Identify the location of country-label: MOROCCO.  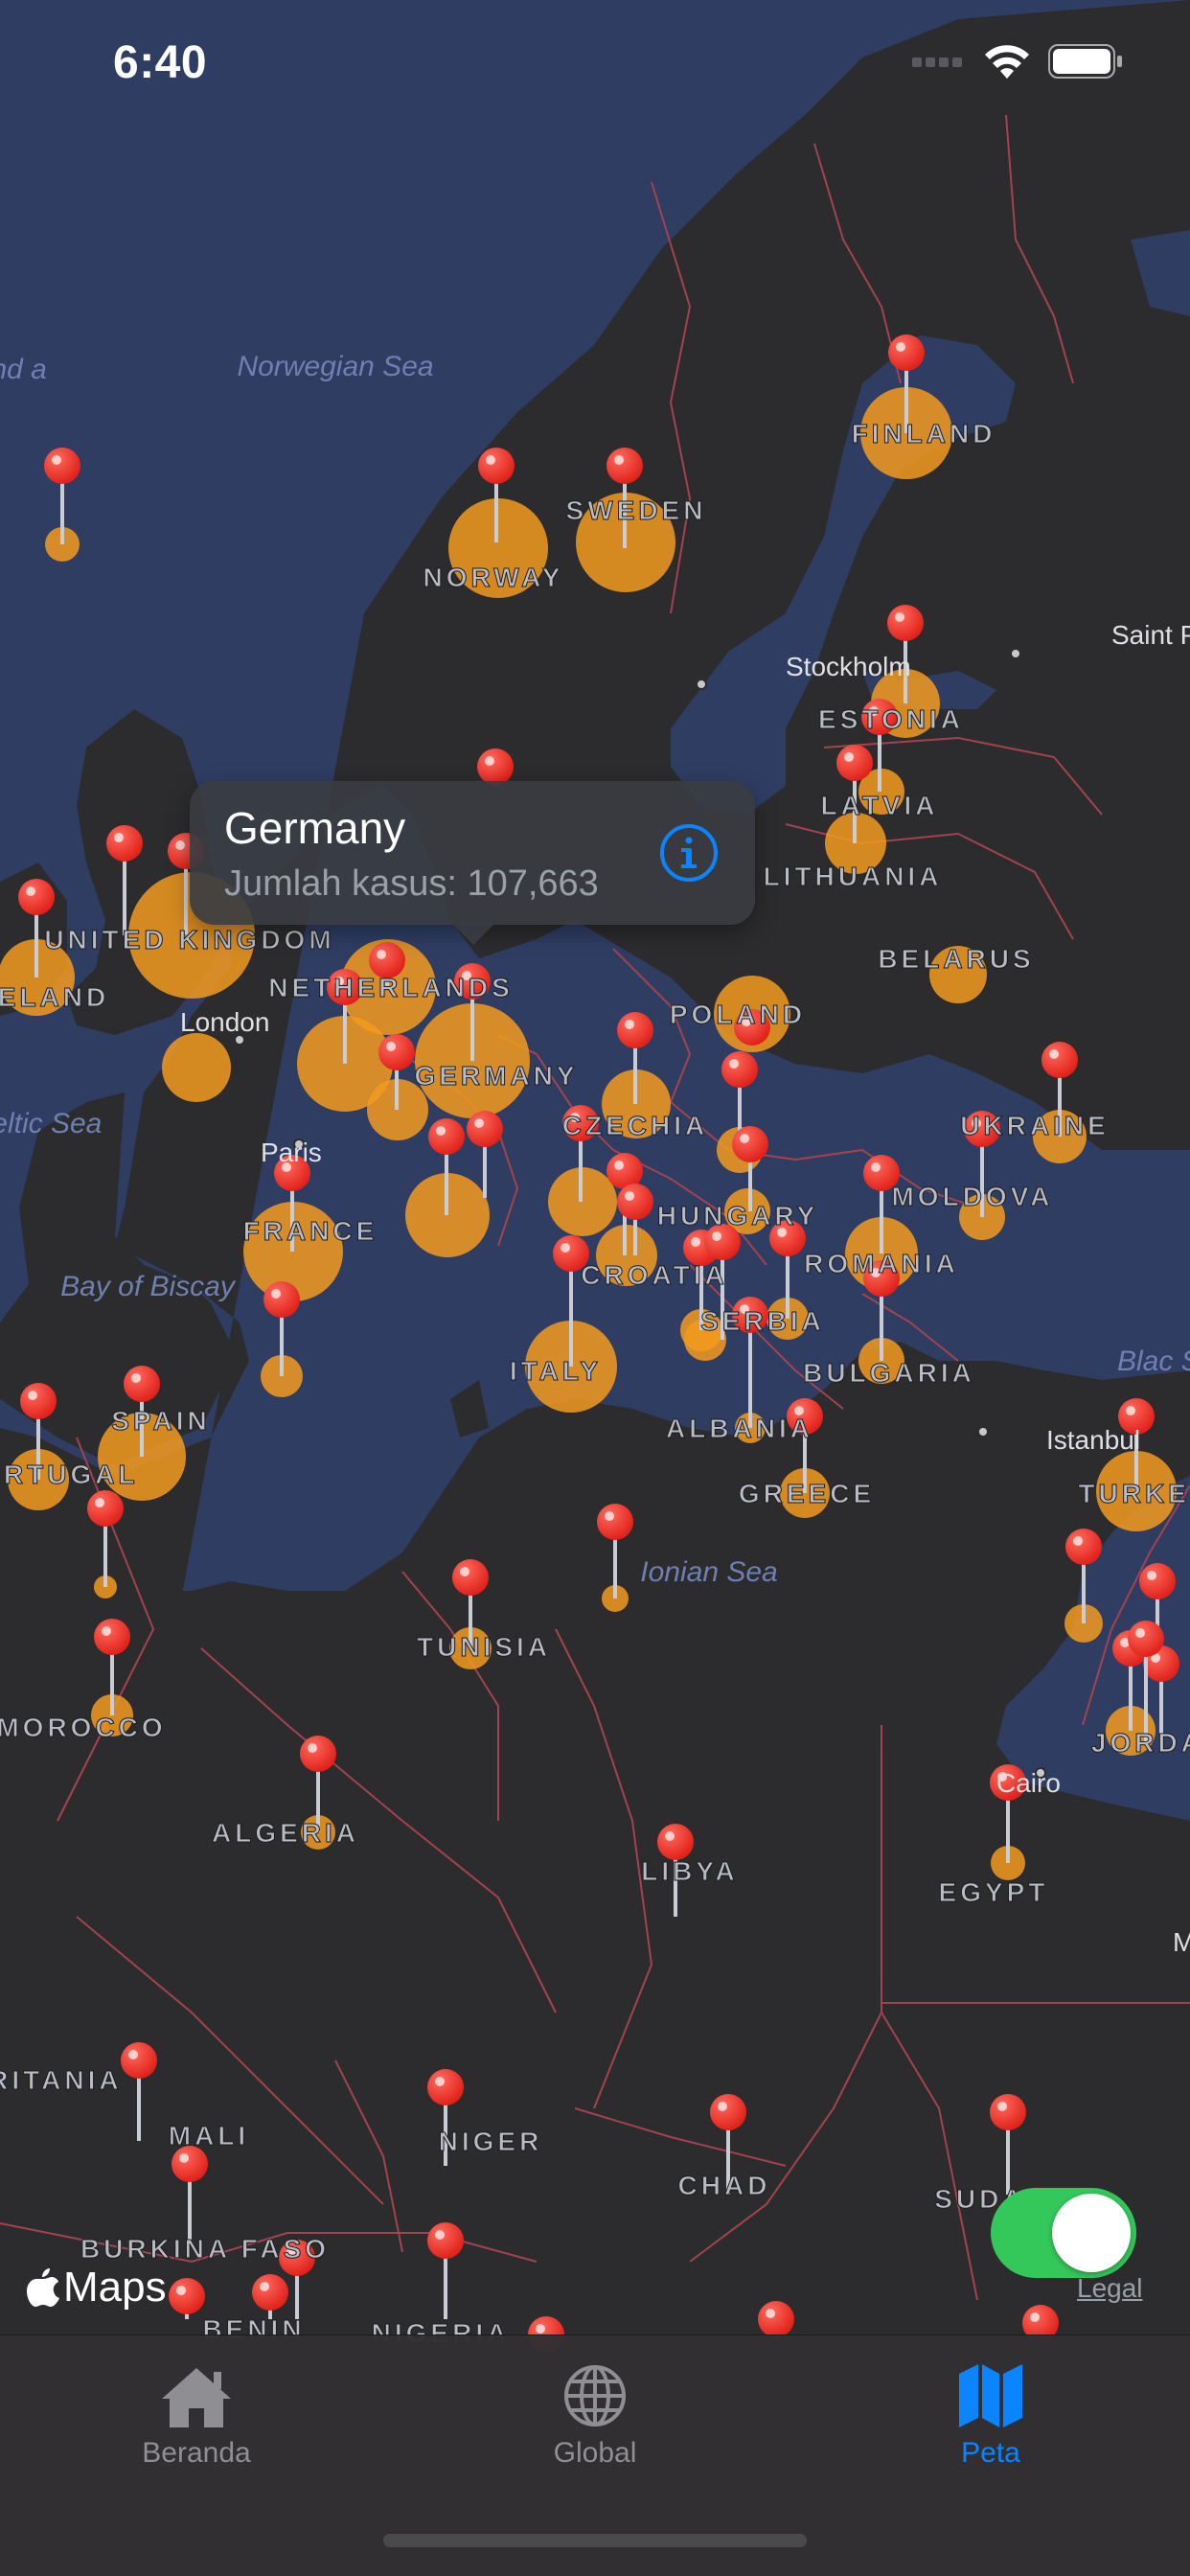
(84, 1727).